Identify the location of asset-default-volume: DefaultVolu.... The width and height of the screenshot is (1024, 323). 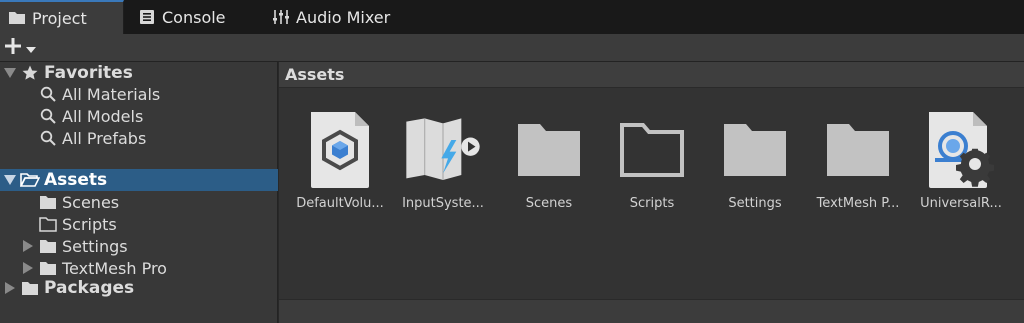
(340, 159).